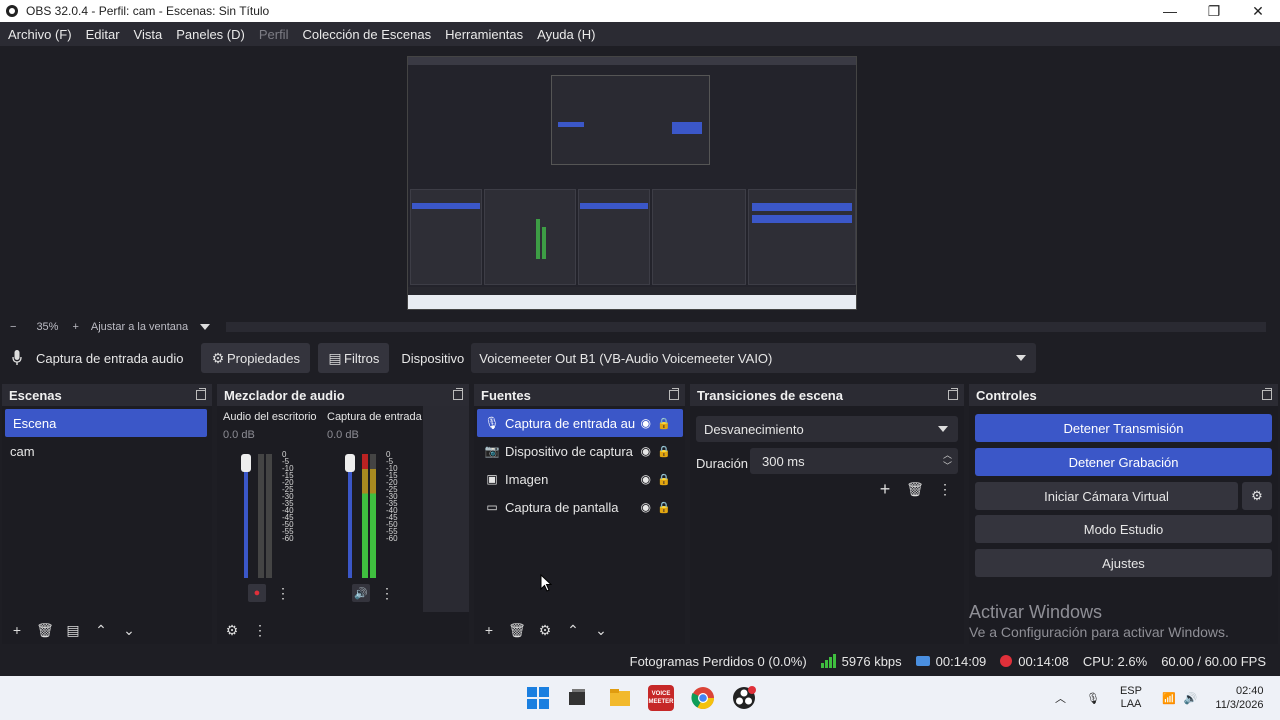  What do you see at coordinates (1131, 698) in the screenshot?
I see `language-indicator: ESP LAA` at bounding box center [1131, 698].